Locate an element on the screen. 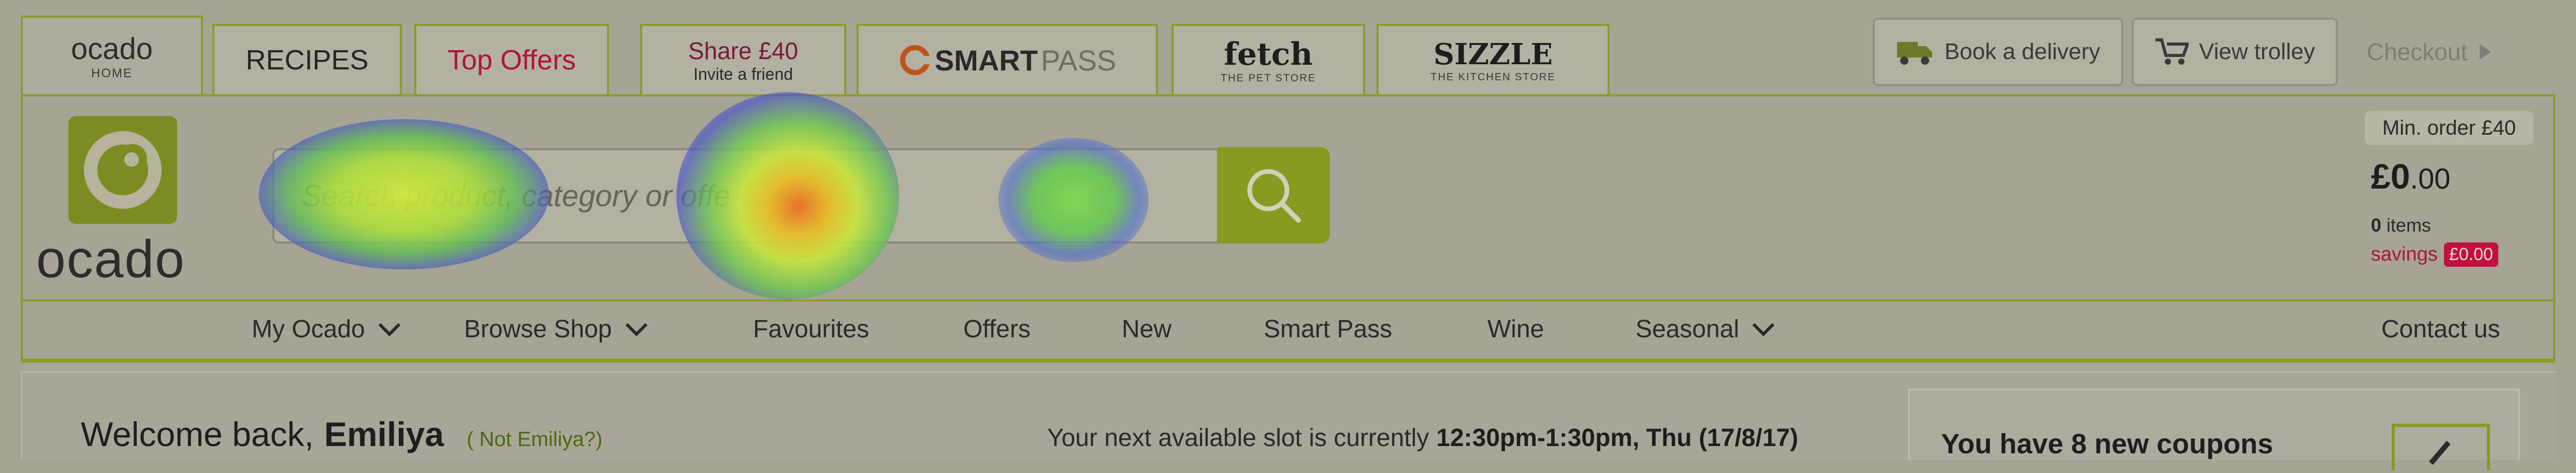 The height and width of the screenshot is (473, 2576). nav-contact-us-label: Contact us is located at coordinates (2440, 329).